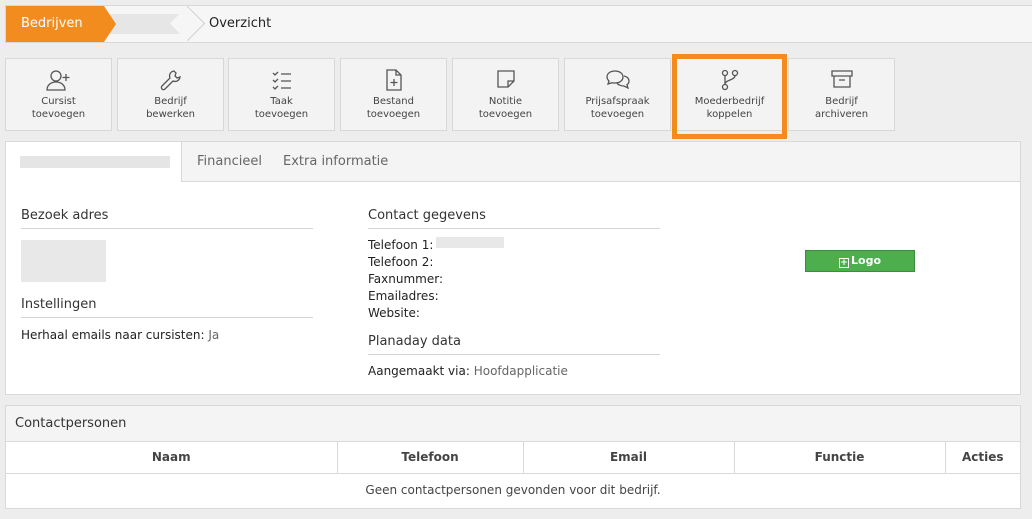  What do you see at coordinates (58, 108) in the screenshot?
I see `add-student-label: Cursist toevoegen` at bounding box center [58, 108].